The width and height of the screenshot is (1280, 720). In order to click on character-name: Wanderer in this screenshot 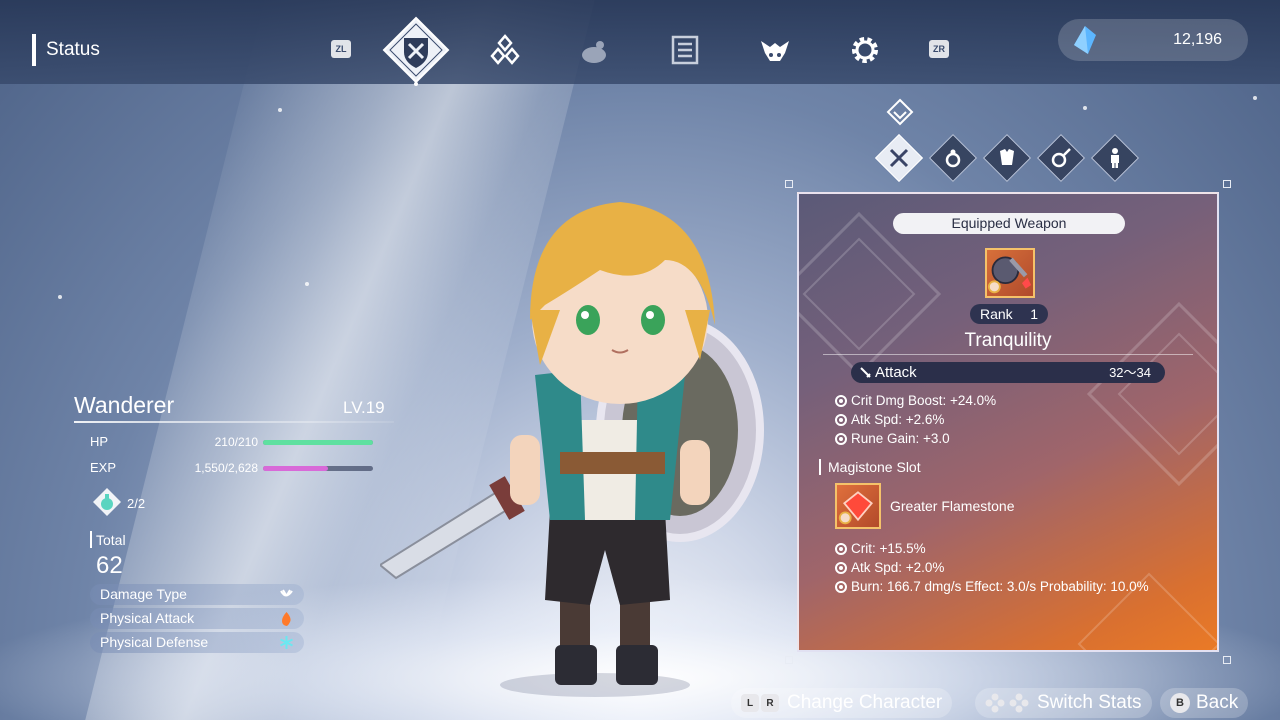, I will do `click(124, 405)`.